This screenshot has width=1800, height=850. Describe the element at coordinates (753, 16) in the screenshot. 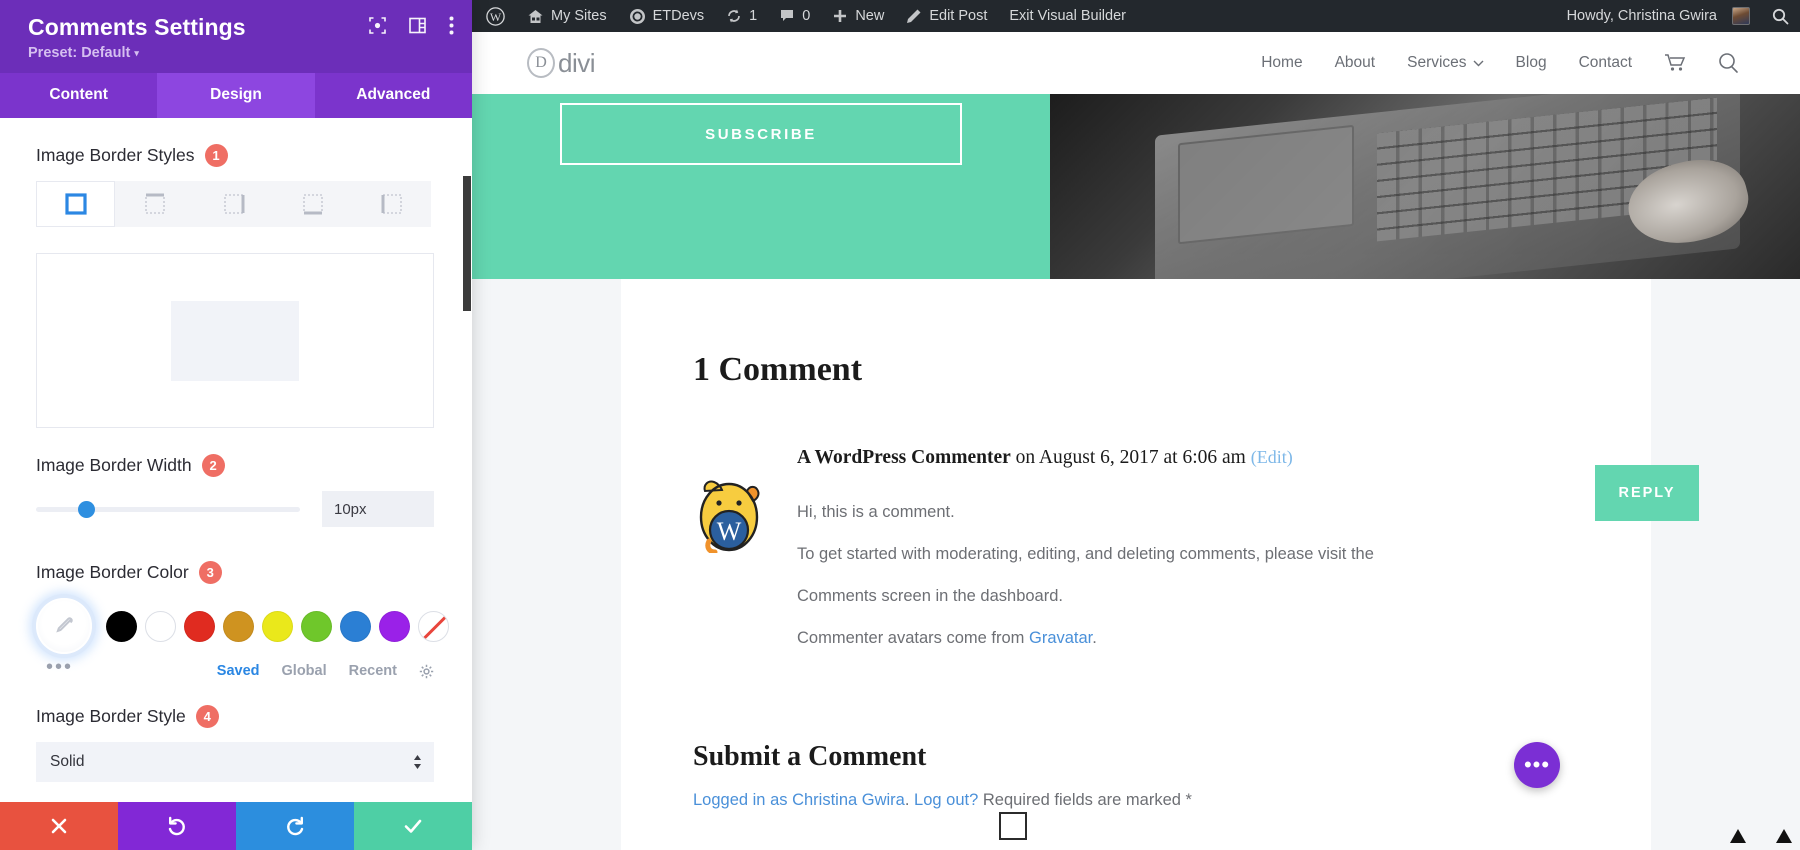

I see `updates-count: 1` at that location.